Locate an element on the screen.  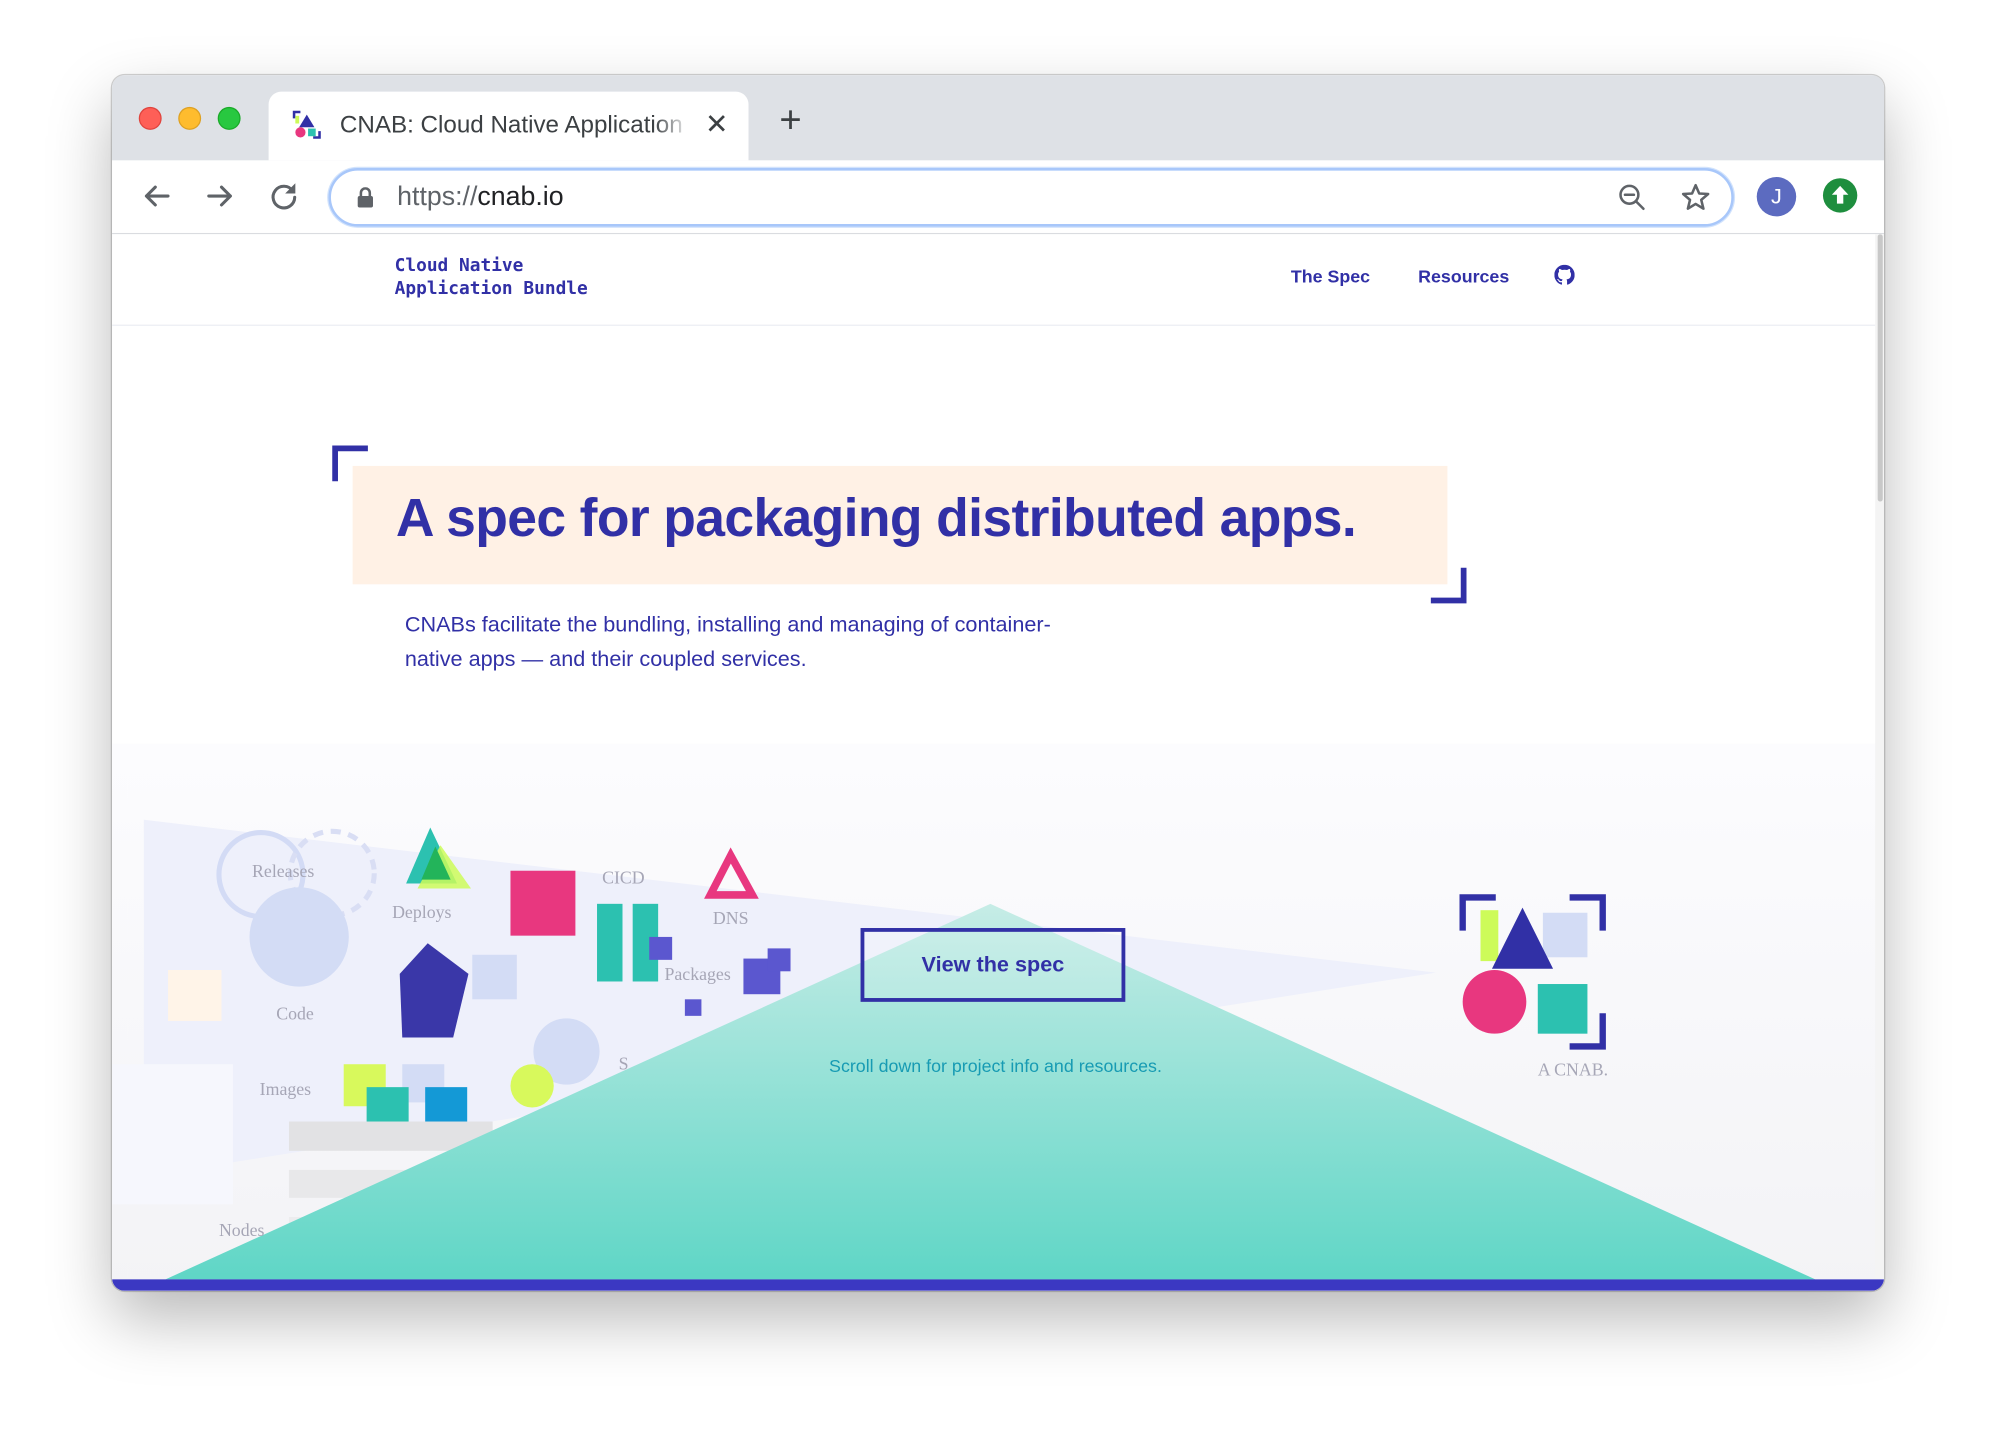
packages-square-b-shape is located at coordinates (779, 960).